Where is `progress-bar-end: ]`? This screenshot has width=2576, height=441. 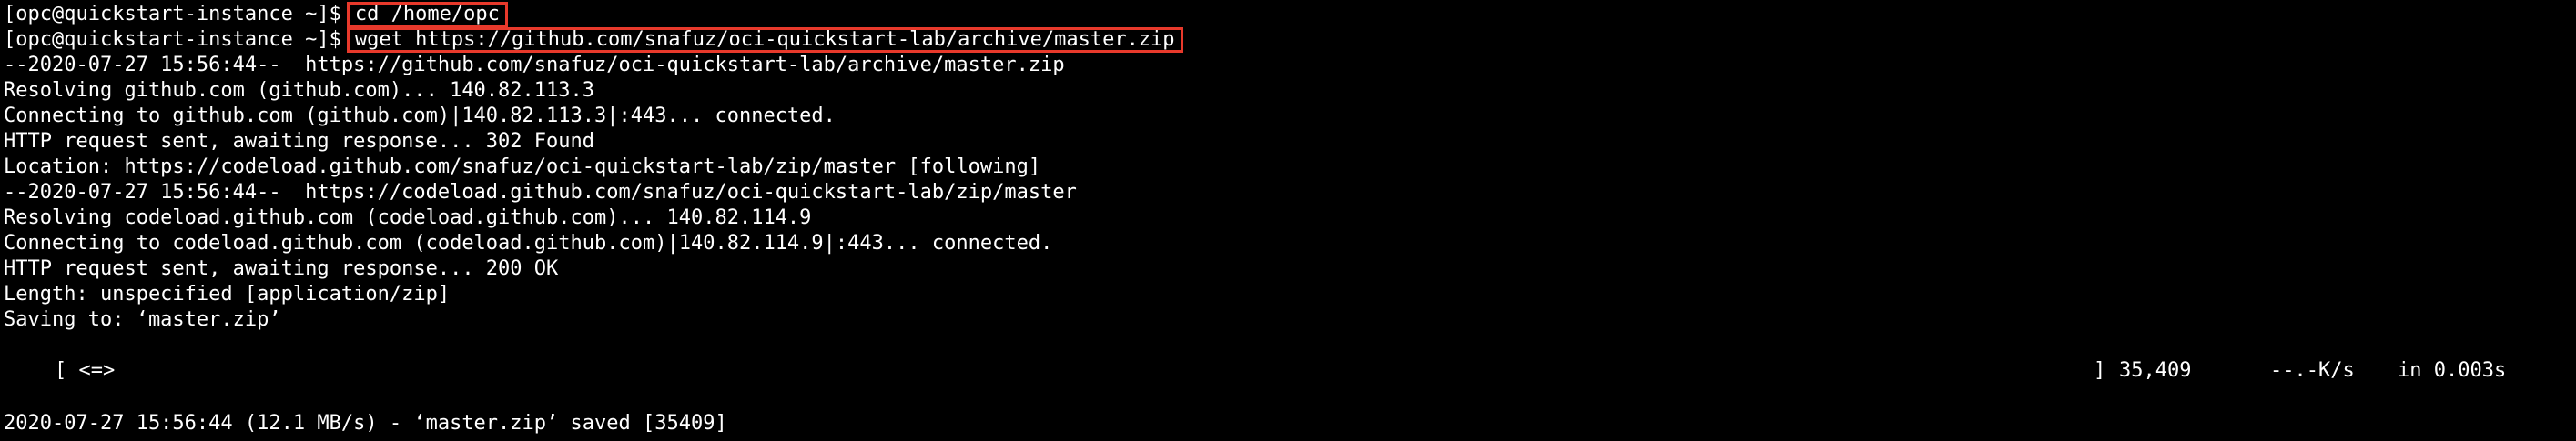
progress-bar-end: ] is located at coordinates (2100, 370).